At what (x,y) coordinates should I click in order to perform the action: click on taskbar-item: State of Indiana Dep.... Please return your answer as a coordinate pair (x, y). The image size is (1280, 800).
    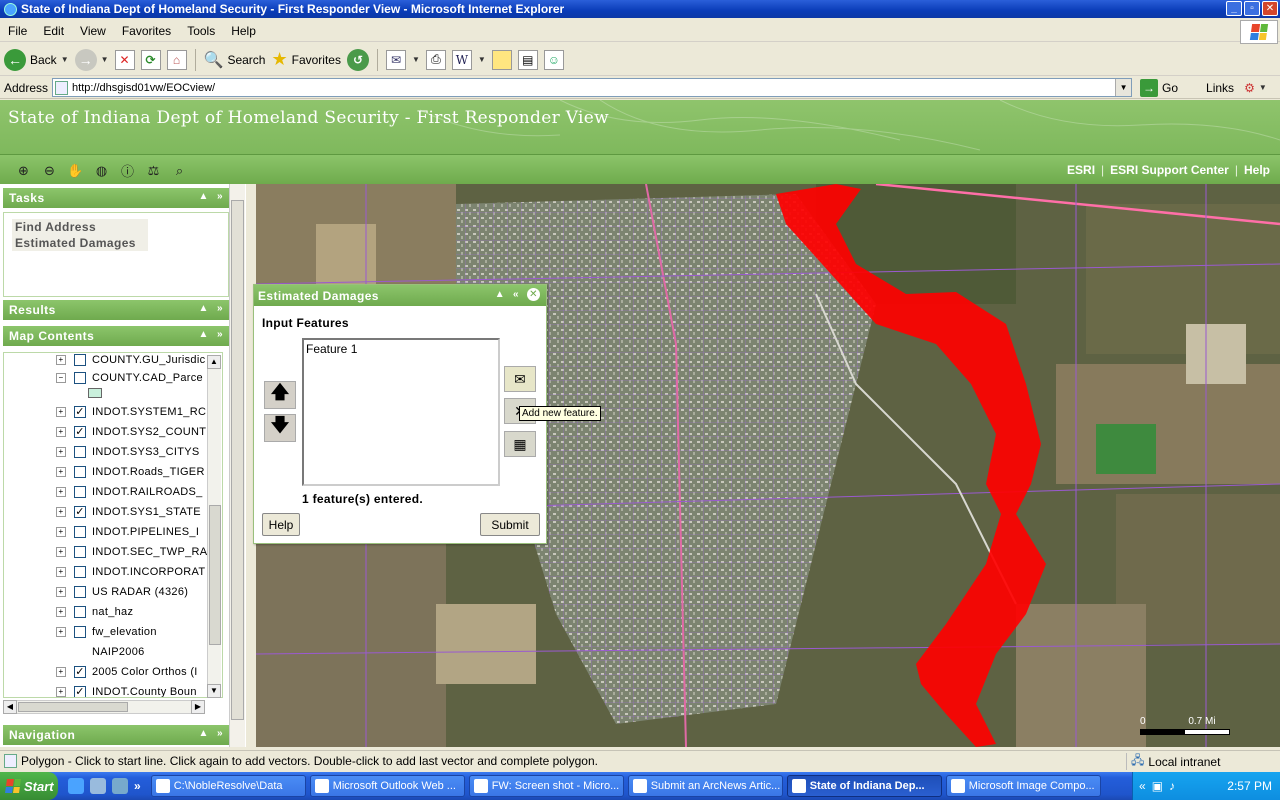
    Looking at the image, I should click on (864, 786).